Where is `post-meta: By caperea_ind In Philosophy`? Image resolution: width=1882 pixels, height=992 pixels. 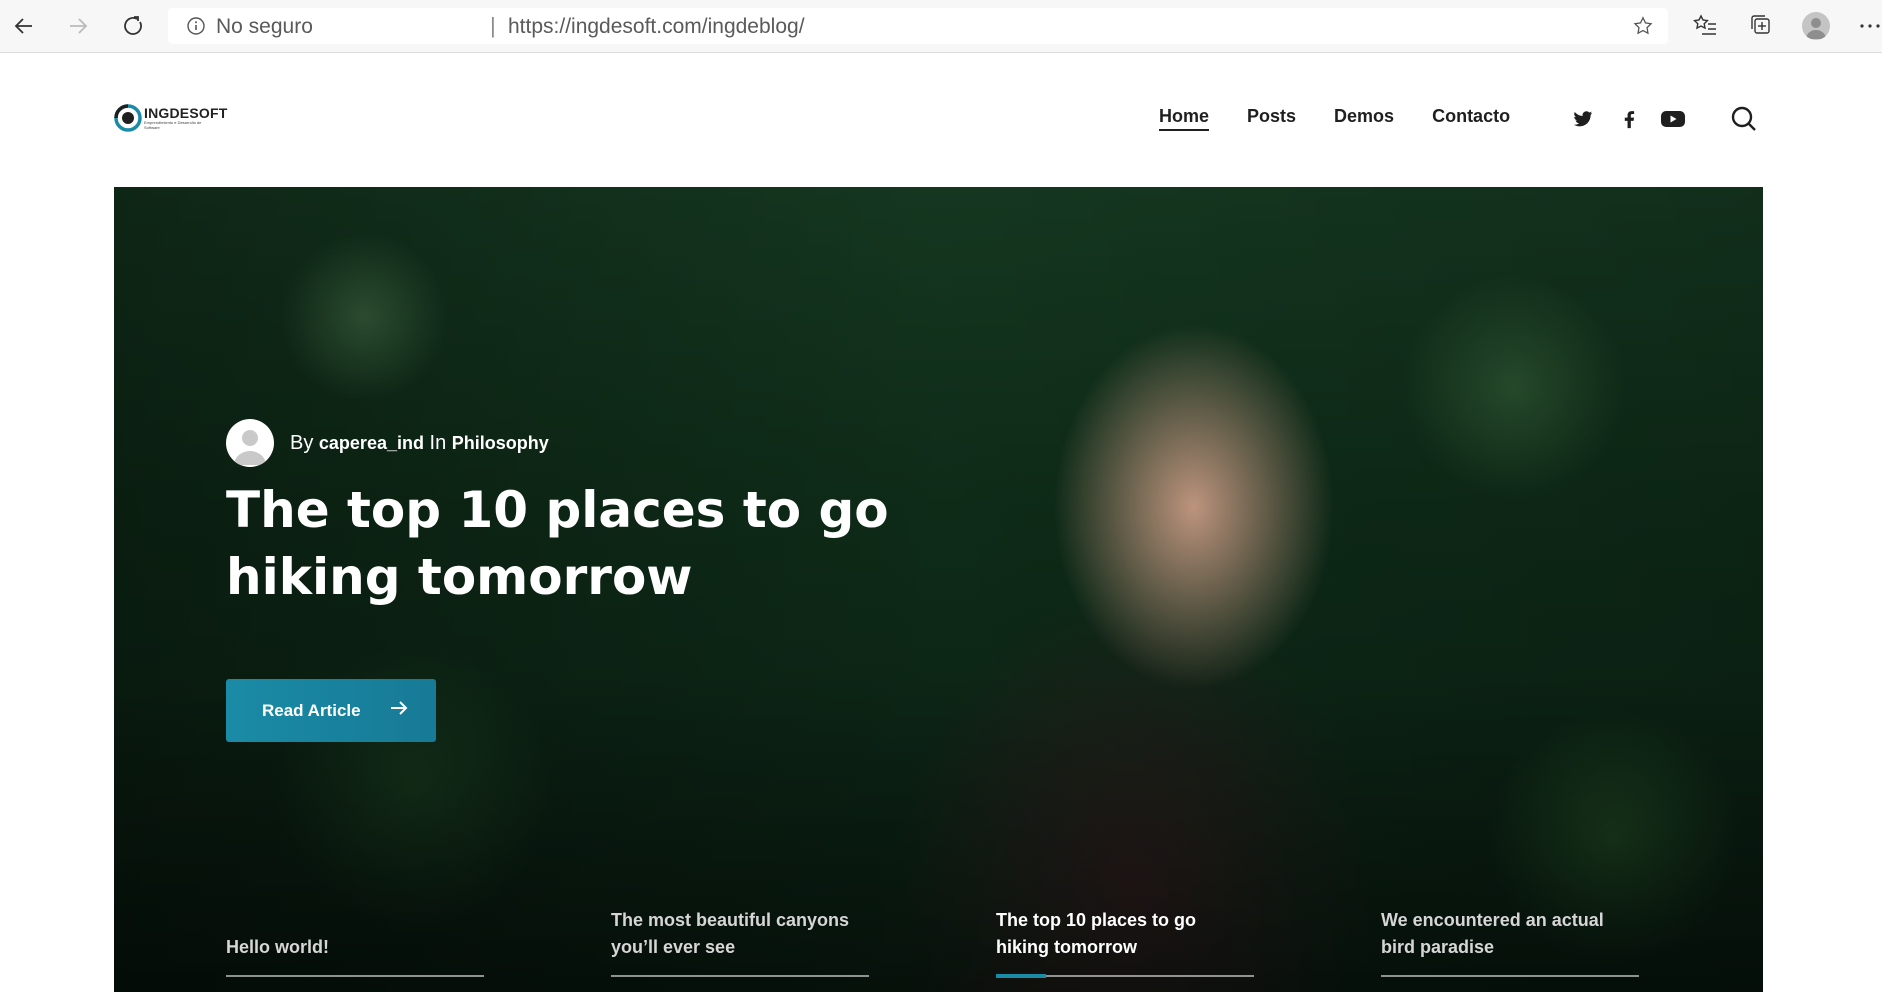
post-meta: By caperea_ind In Philosophy is located at coordinates (387, 443).